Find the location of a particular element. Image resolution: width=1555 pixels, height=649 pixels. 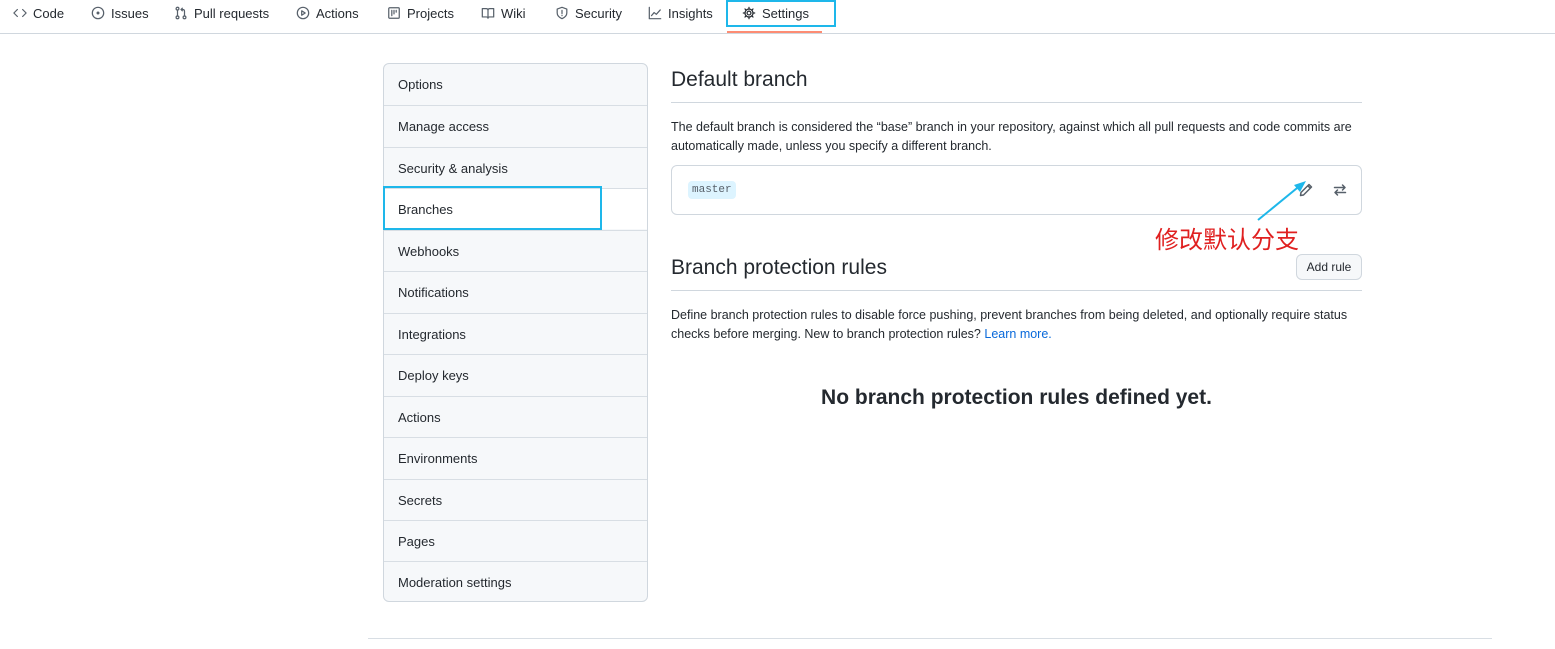

tab-issues: Issues is located at coordinates (120, 13).